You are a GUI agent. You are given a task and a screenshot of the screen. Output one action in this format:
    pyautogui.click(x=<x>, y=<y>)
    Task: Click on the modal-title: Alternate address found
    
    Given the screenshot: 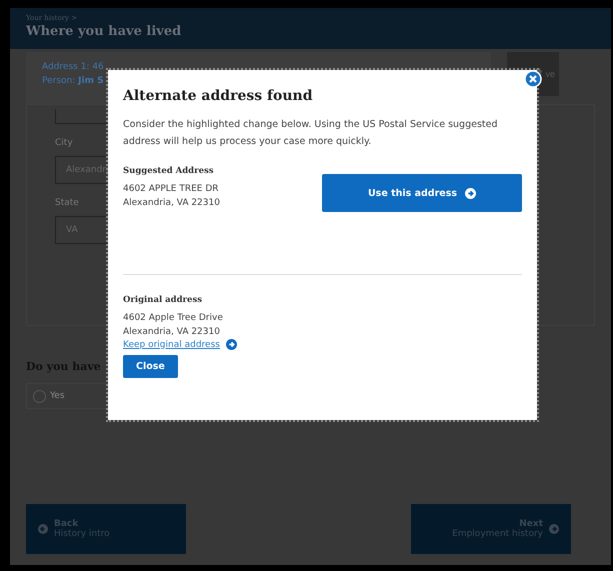 What is the action you would take?
    pyautogui.click(x=218, y=96)
    